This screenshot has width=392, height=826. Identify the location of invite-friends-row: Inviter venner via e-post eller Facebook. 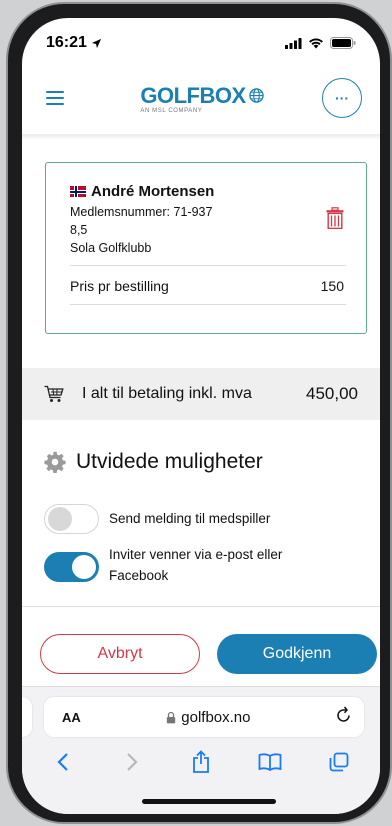
(181, 565).